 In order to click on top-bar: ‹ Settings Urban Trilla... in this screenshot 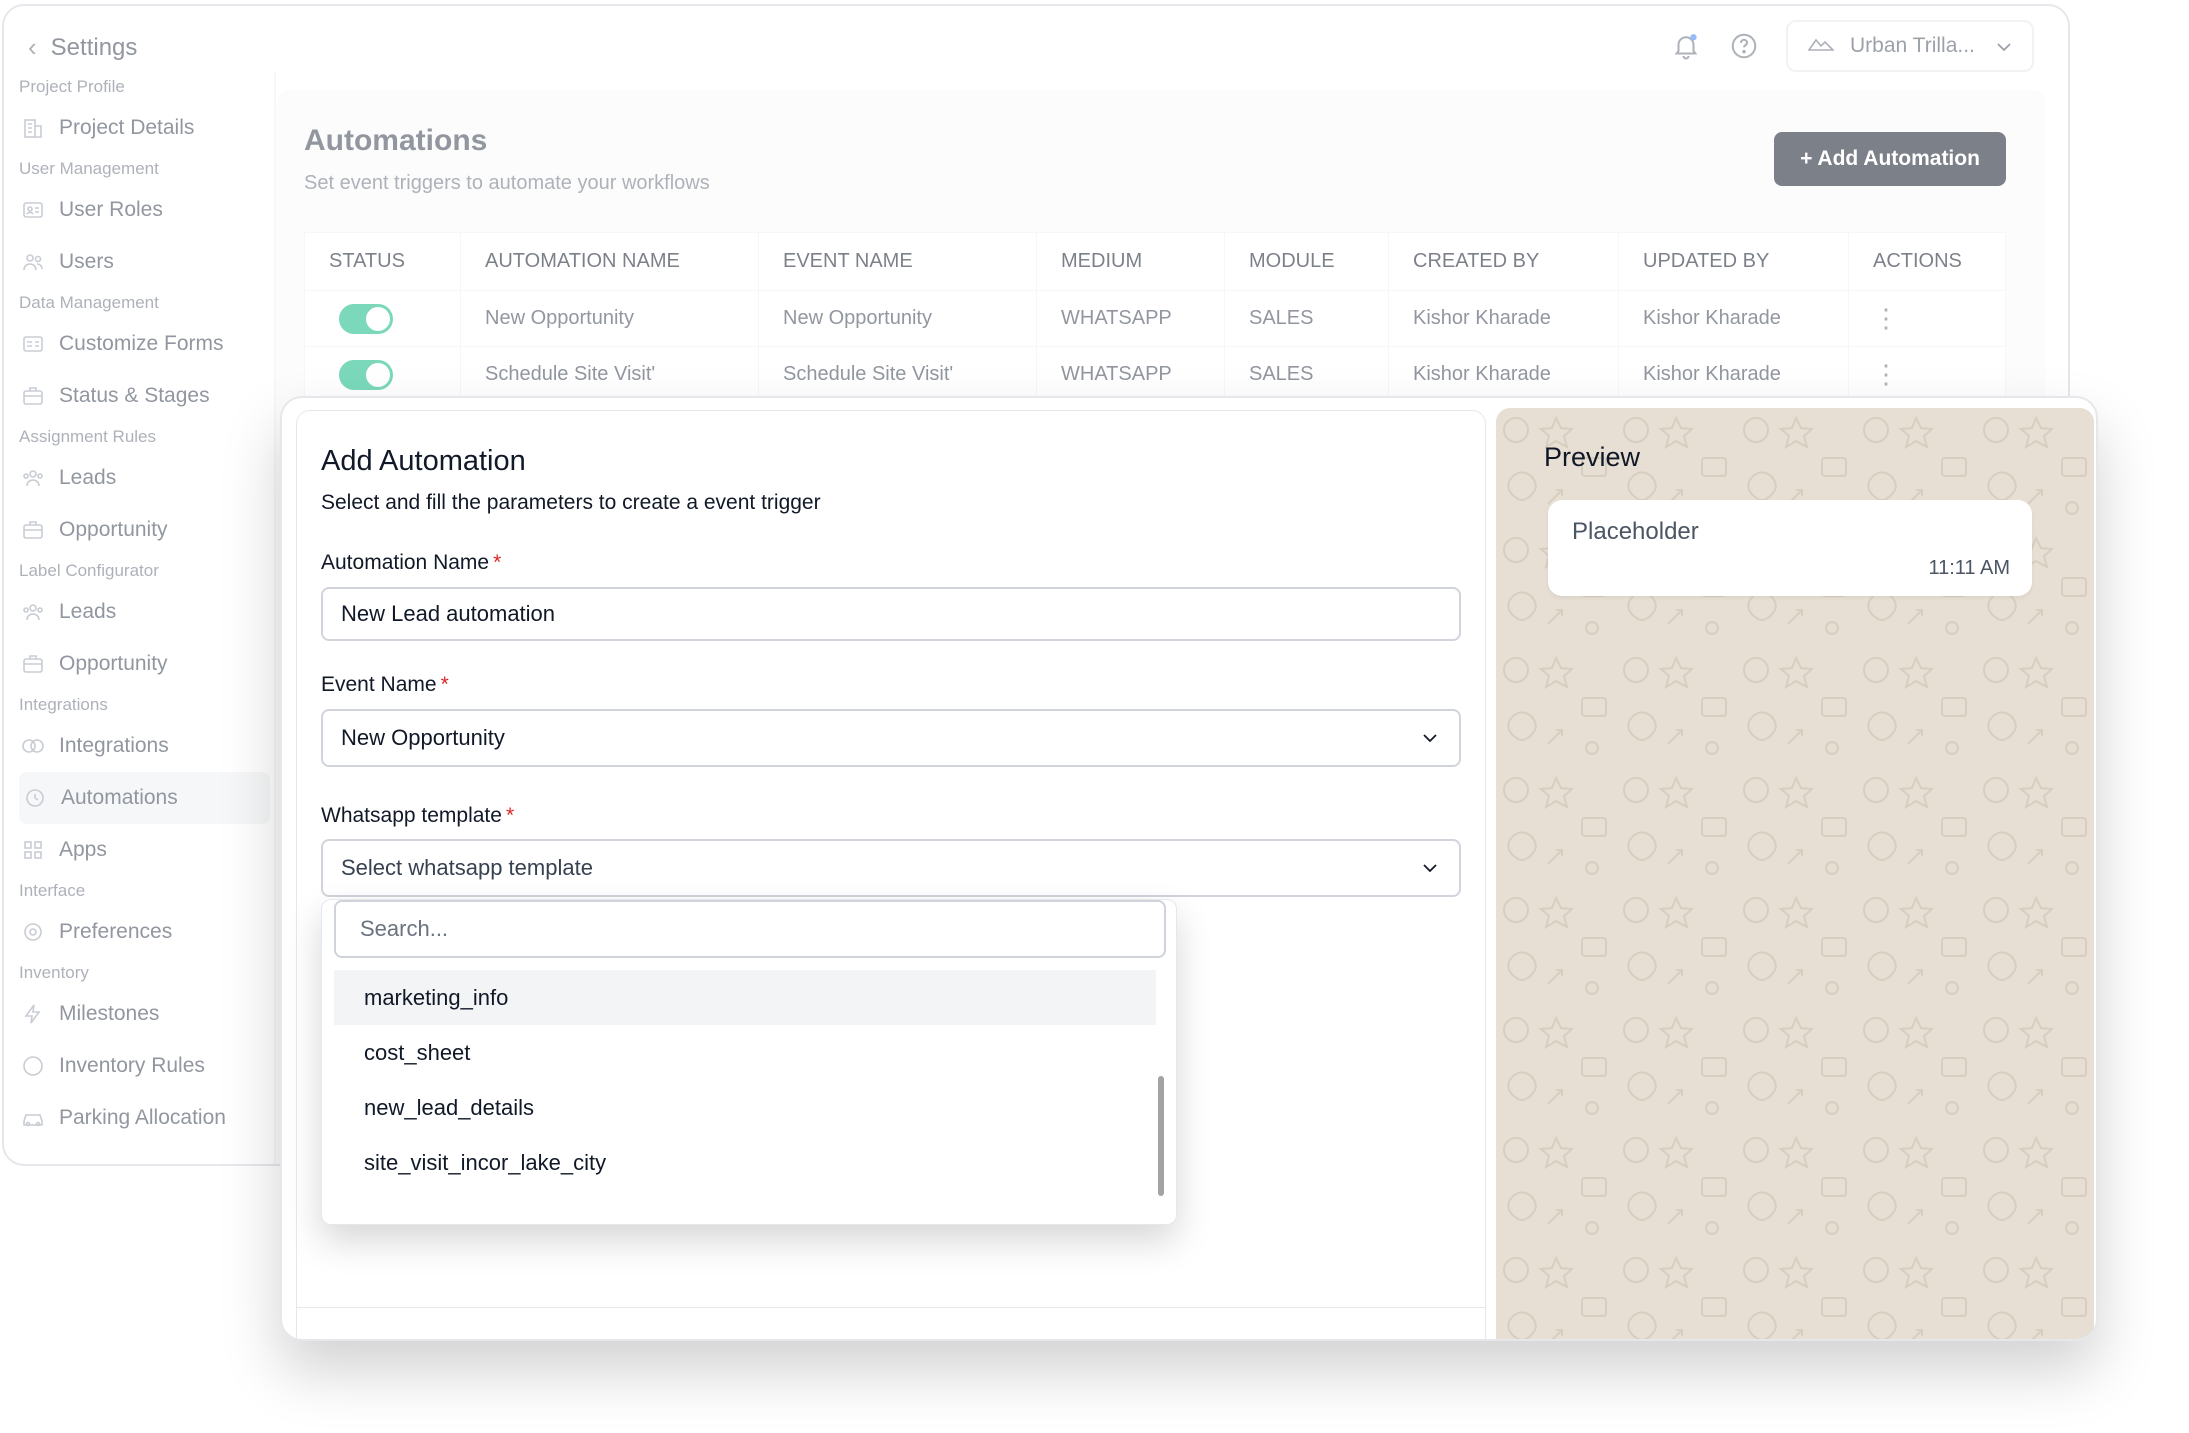, I will do `click(1036, 44)`.